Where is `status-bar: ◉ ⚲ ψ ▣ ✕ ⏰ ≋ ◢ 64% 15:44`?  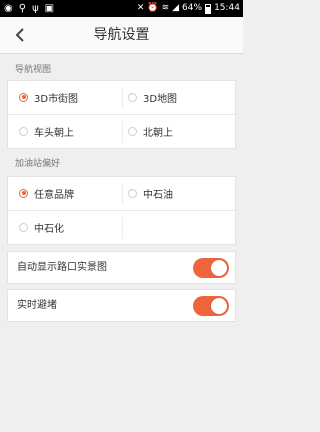
status-bar: ◉ ⚲ ψ ▣ ✕ ⏰ ≋ ◢ 64% 15:44 is located at coordinates (121, 8).